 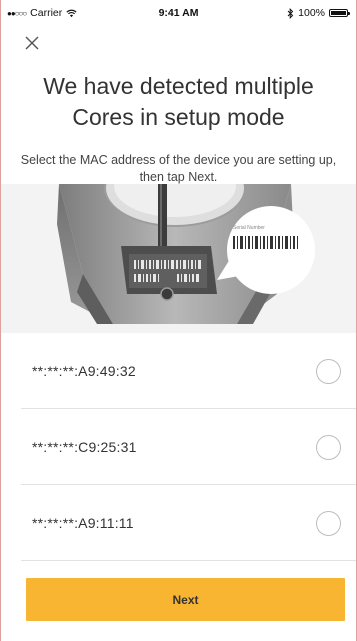 What do you see at coordinates (178, 13) in the screenshot?
I see `status-bar: ●●○○○ Carrier 9:41 AM 100%` at bounding box center [178, 13].